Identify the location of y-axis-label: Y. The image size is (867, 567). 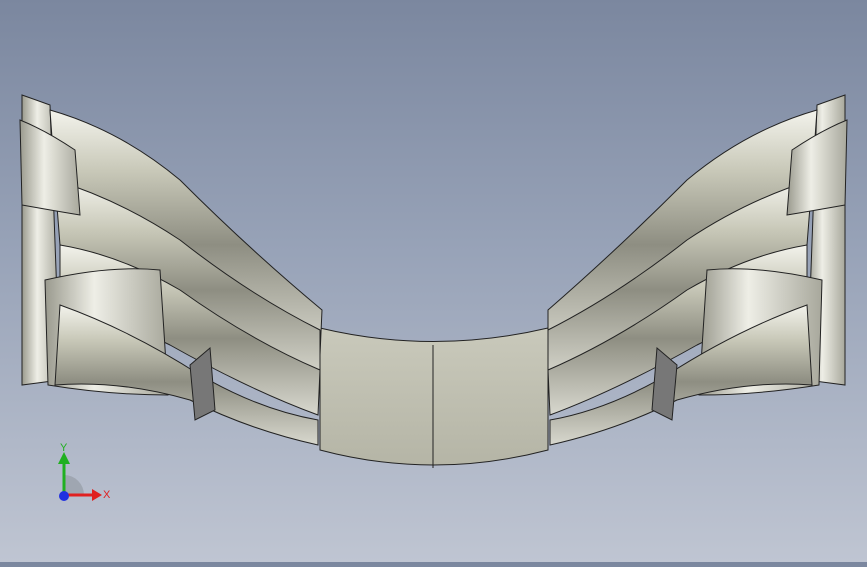
(64, 448).